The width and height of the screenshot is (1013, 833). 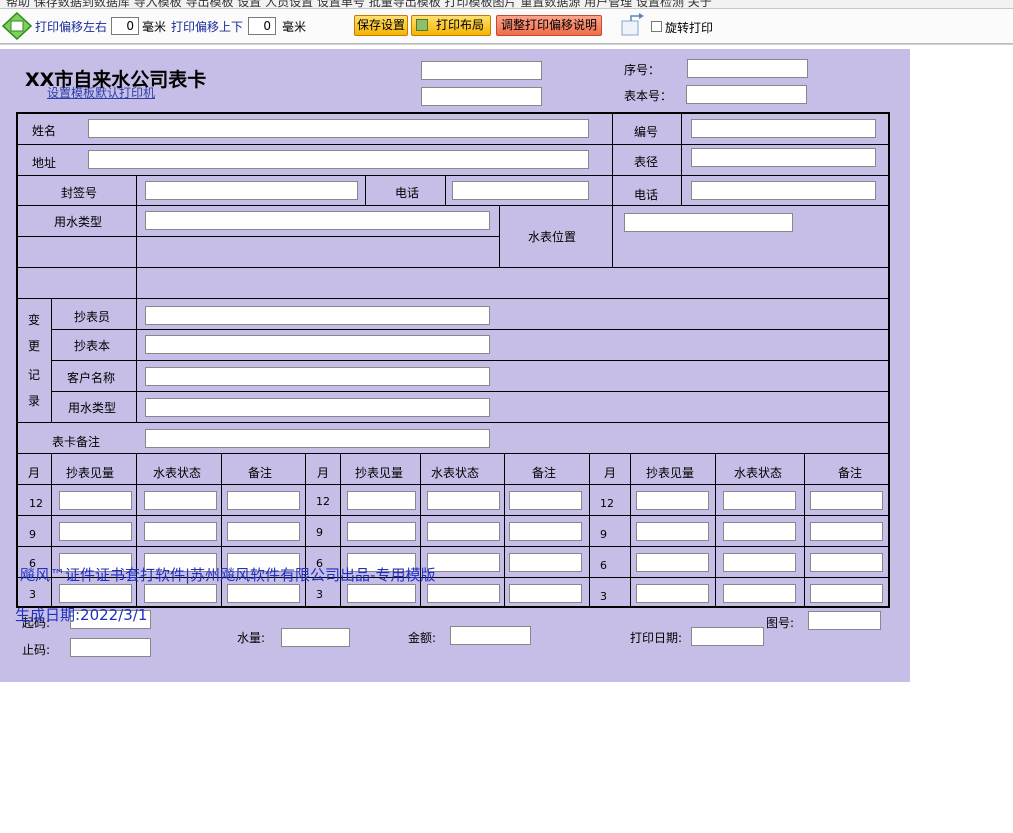 What do you see at coordinates (520, 190) in the screenshot?
I see `phone-input` at bounding box center [520, 190].